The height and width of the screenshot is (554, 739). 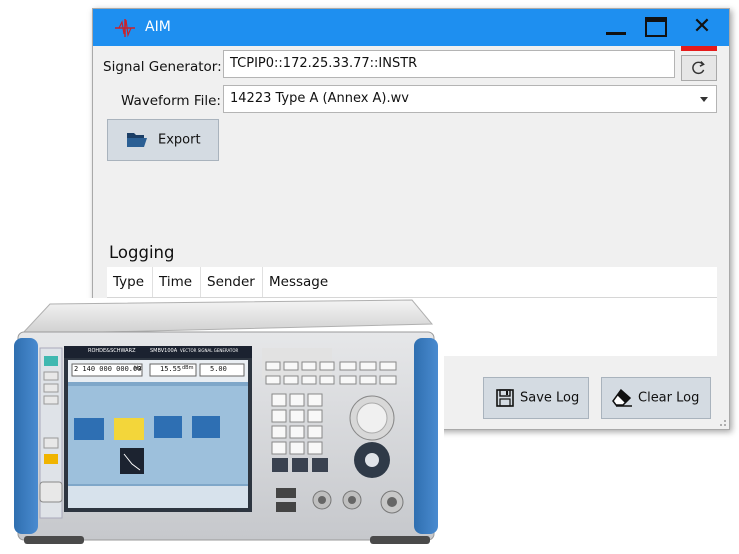 What do you see at coordinates (656, 27) in the screenshot?
I see `maximize-icon` at bounding box center [656, 27].